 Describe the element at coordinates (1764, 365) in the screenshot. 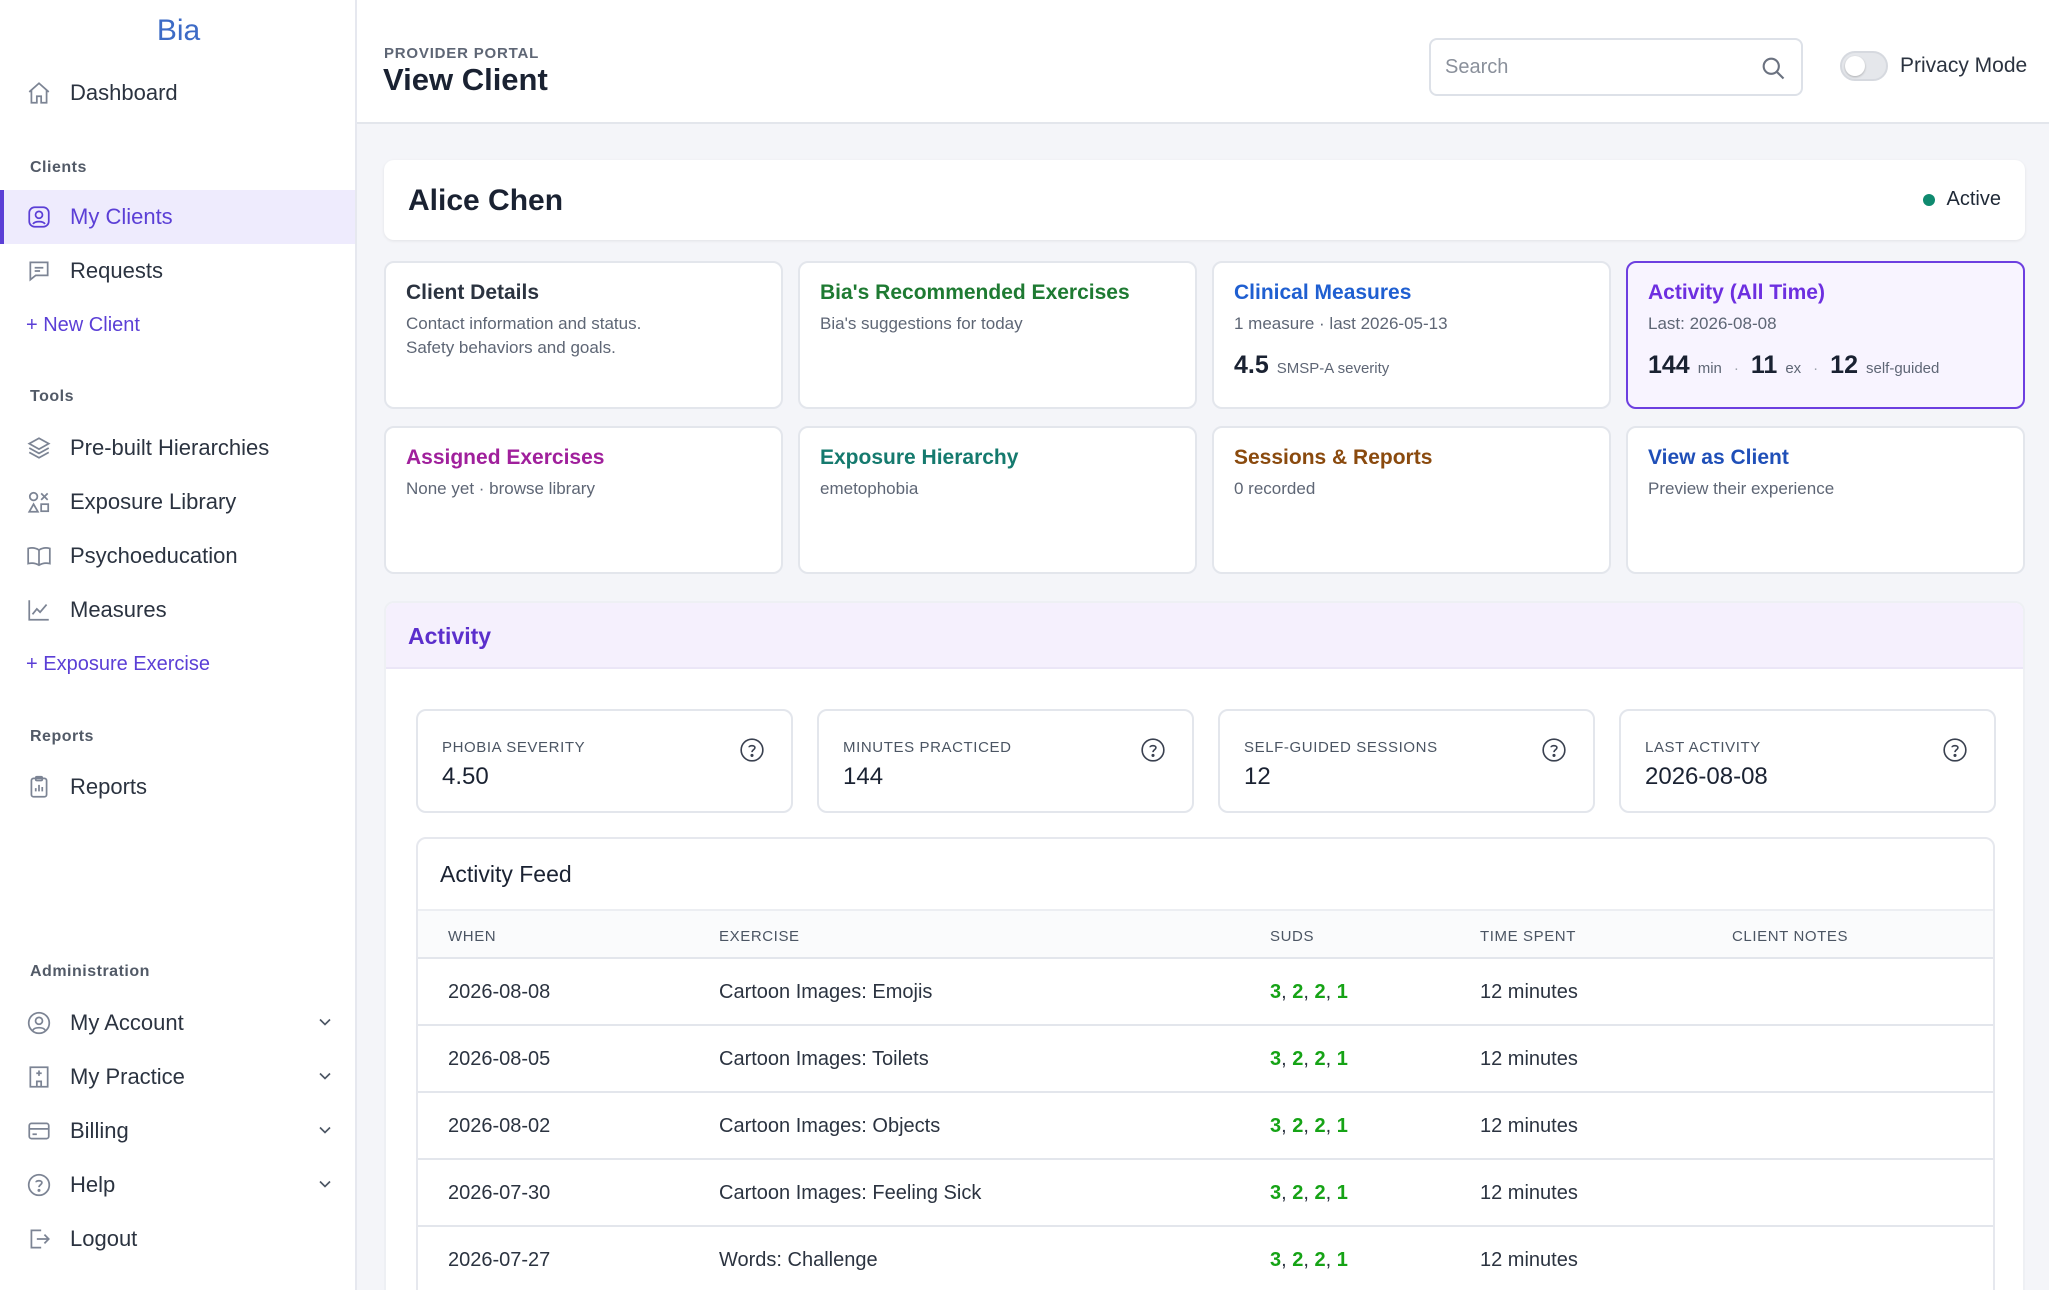

I see `exercises-value: 11` at that location.